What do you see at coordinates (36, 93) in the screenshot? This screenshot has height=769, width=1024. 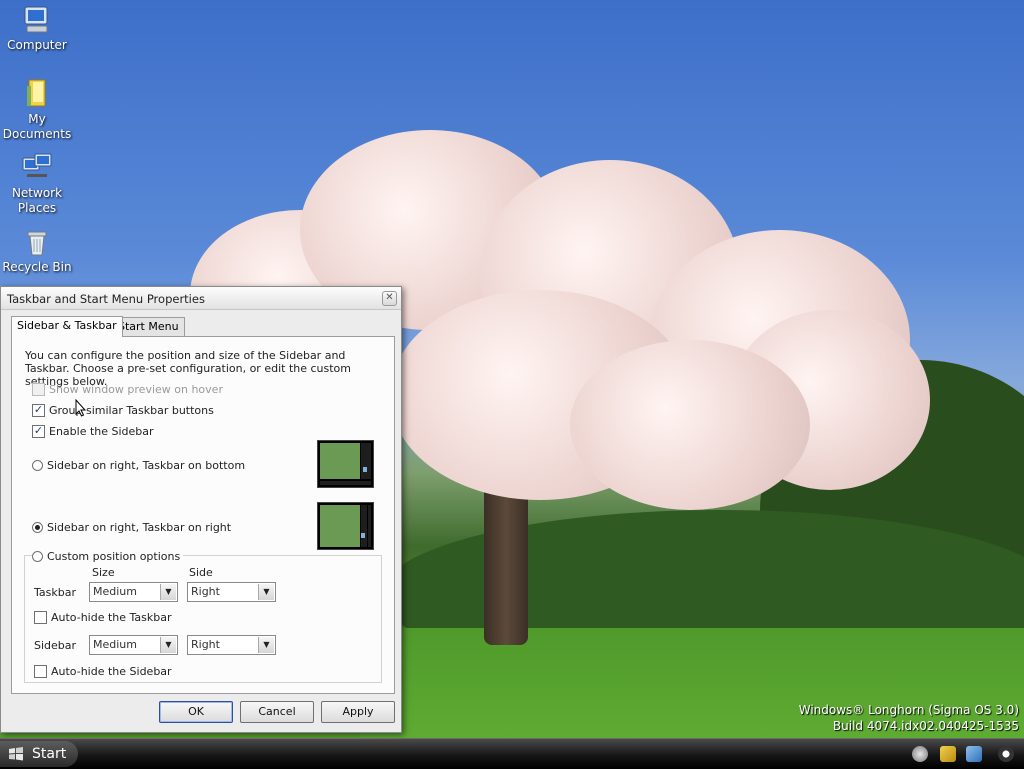 I see `folder-documents-icon` at bounding box center [36, 93].